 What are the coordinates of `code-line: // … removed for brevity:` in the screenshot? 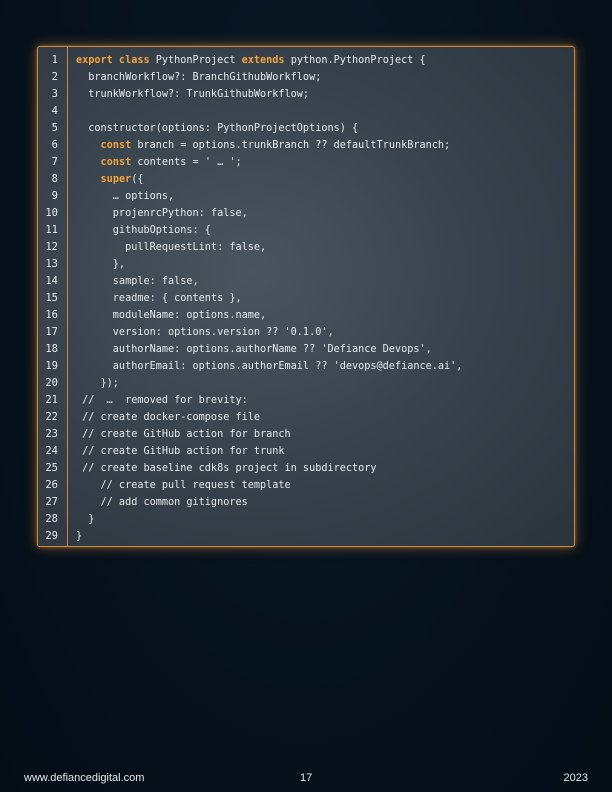 It's located at (322, 400).